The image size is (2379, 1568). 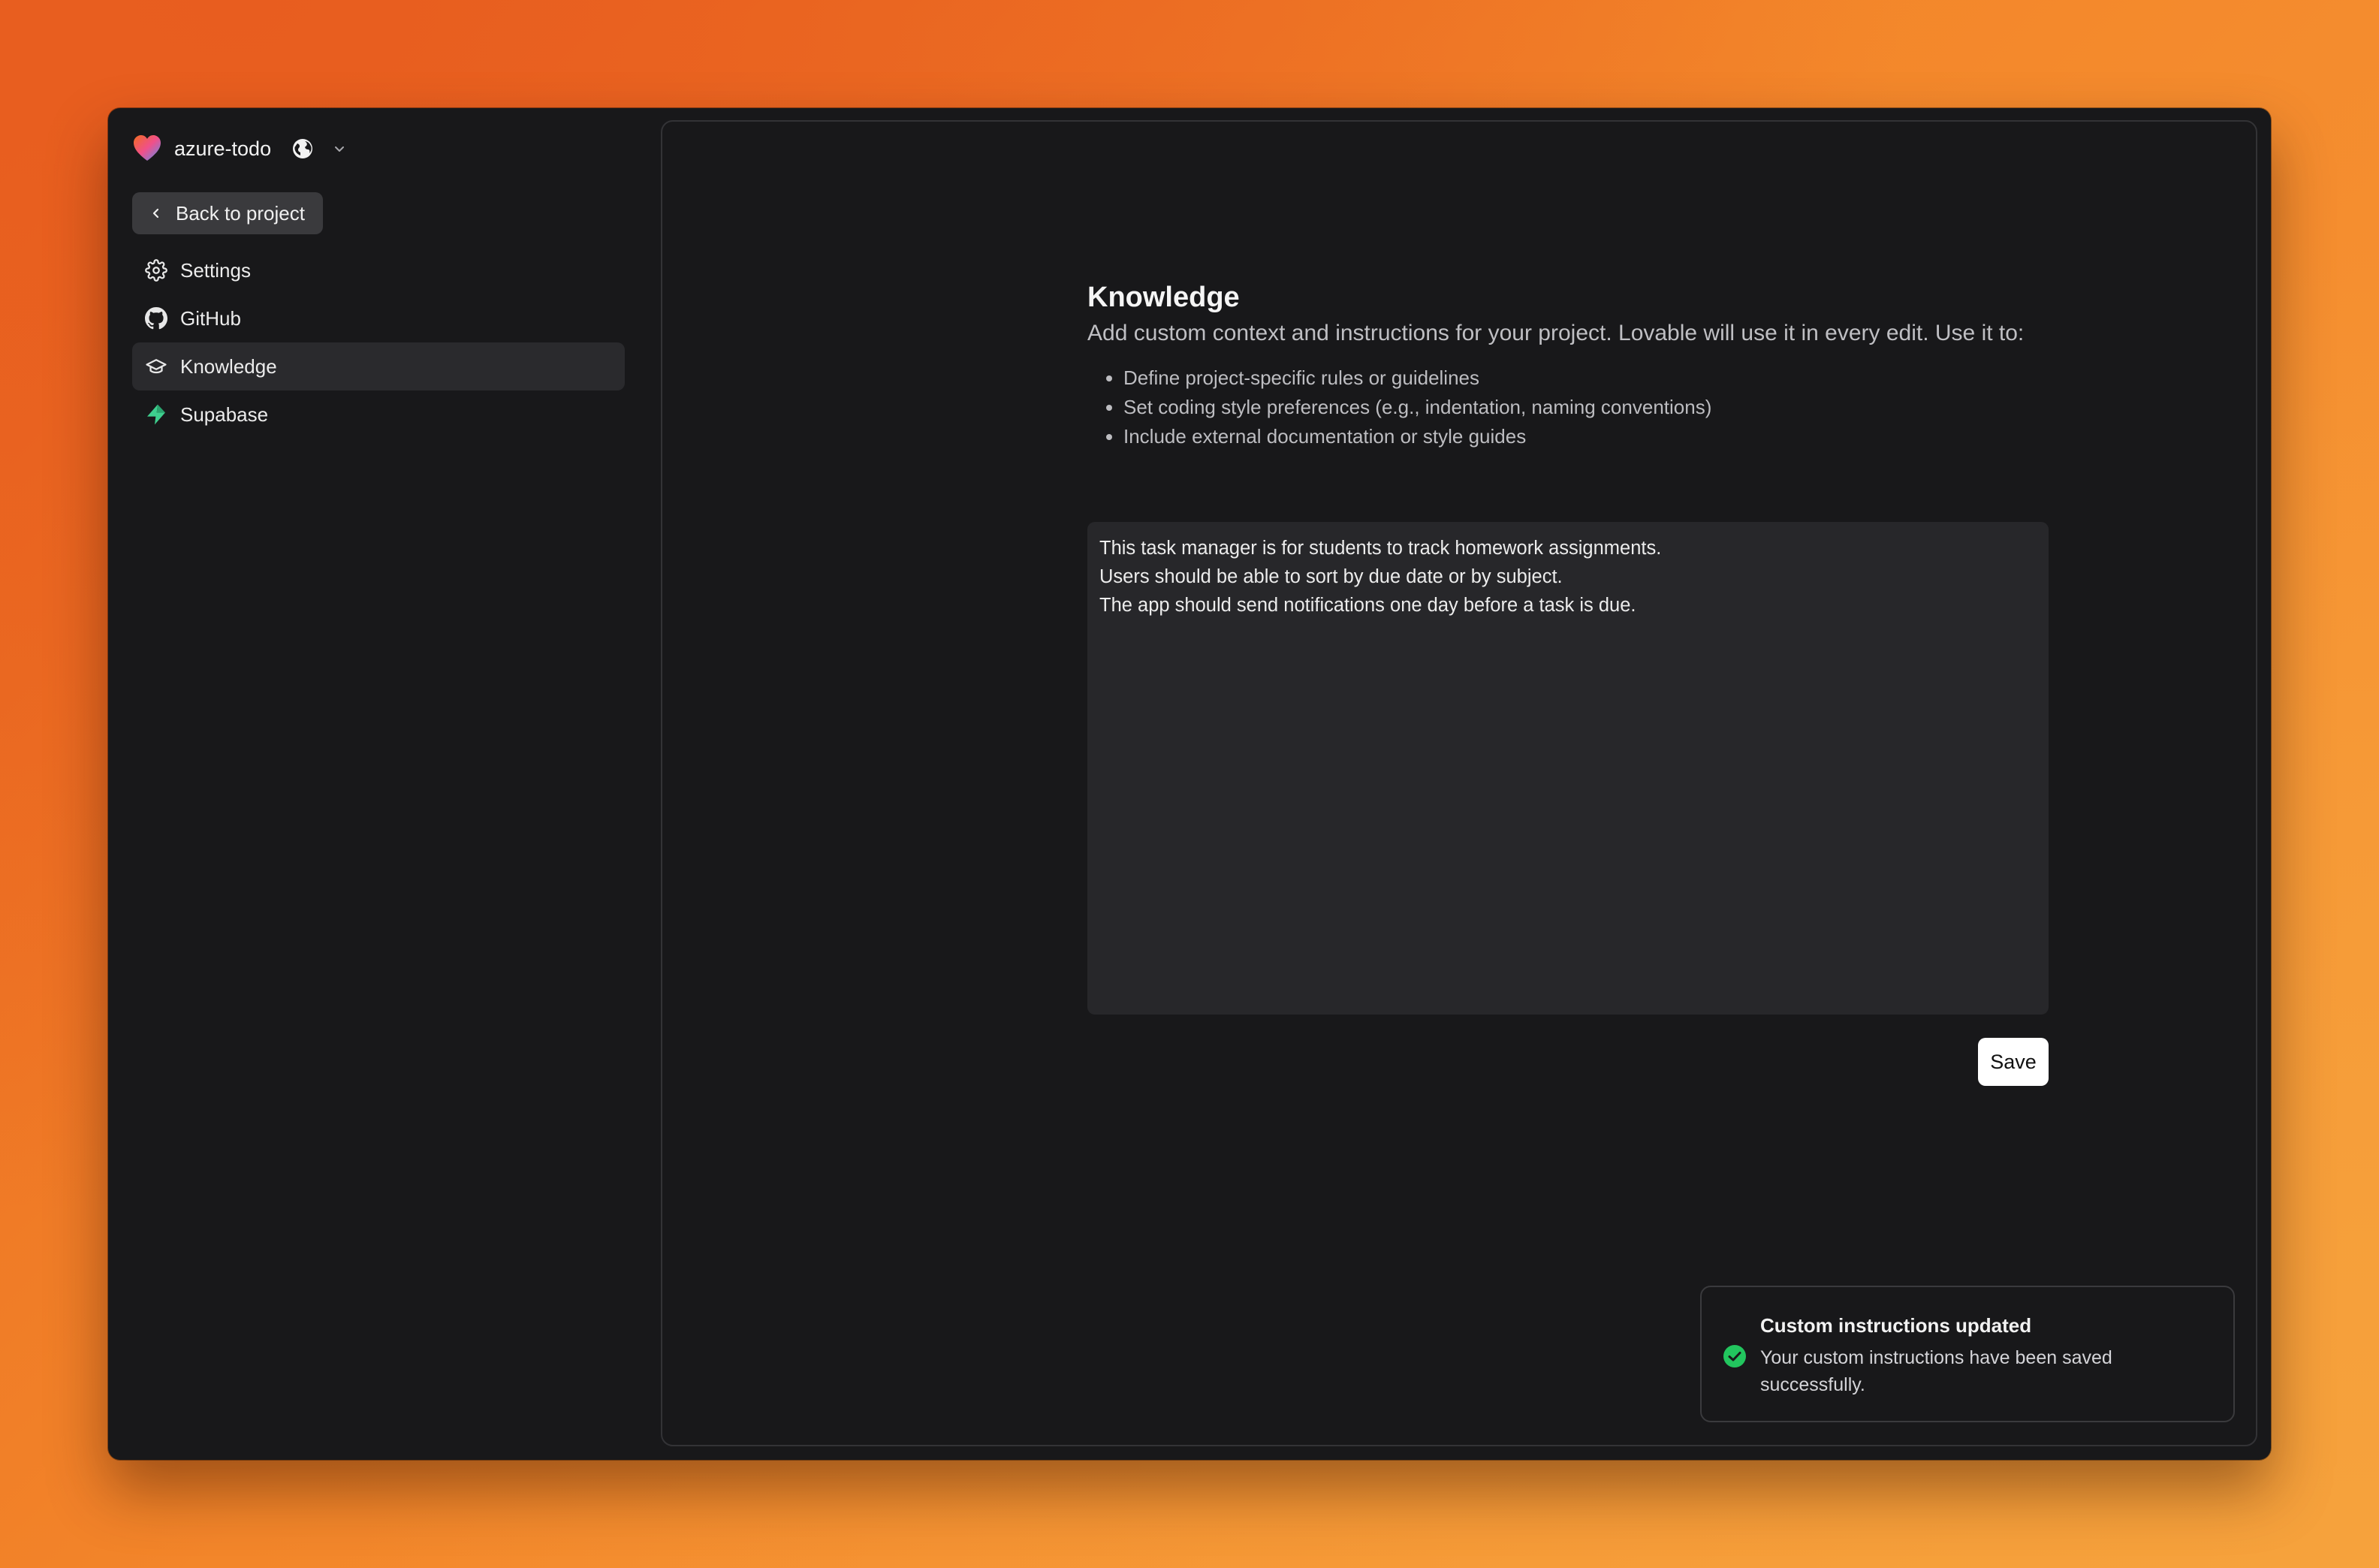 I want to click on check-circle-icon, so click(x=1735, y=1356).